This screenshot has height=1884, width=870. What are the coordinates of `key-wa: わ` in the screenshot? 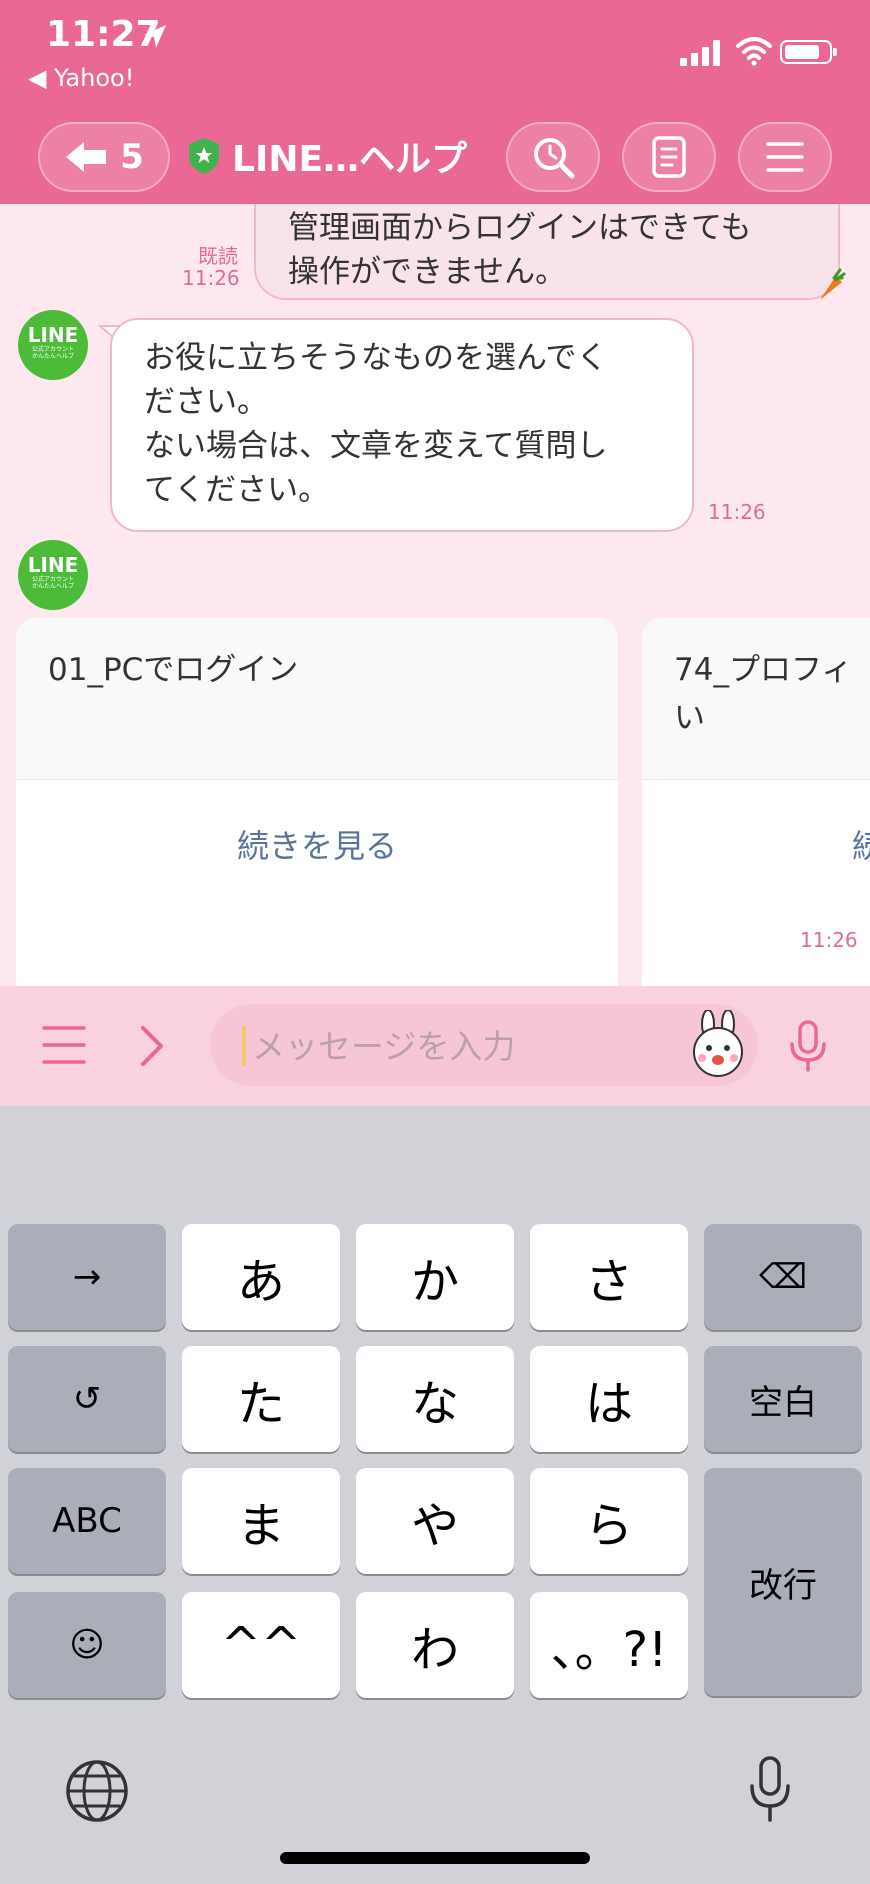 It's located at (435, 1645).